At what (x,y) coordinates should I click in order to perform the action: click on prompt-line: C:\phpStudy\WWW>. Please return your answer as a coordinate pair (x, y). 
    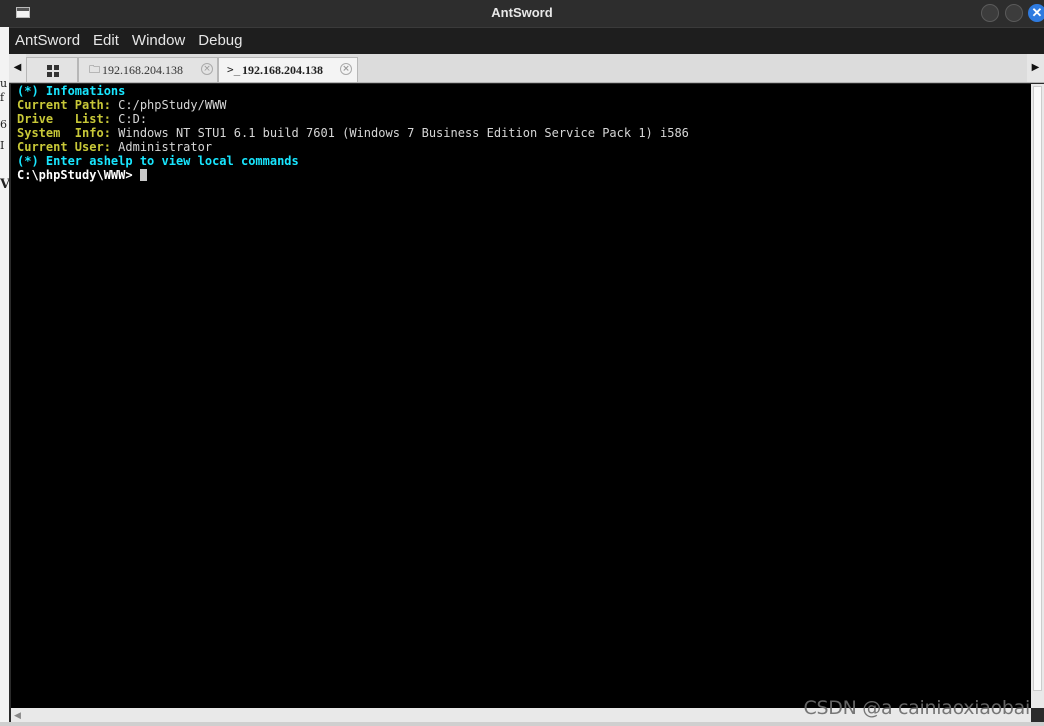
    Looking at the image, I should click on (524, 175).